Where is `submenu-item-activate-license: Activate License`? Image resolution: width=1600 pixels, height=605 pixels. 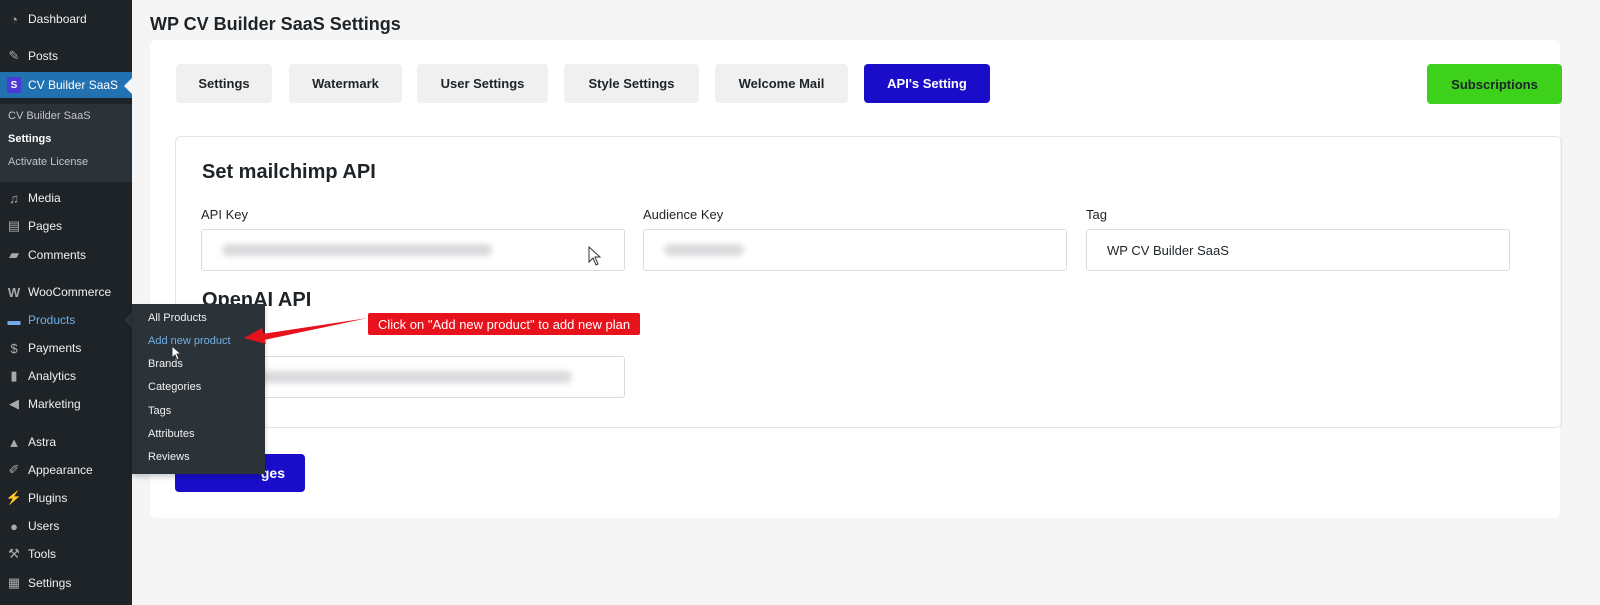
submenu-item-activate-license: Activate License is located at coordinates (48, 162).